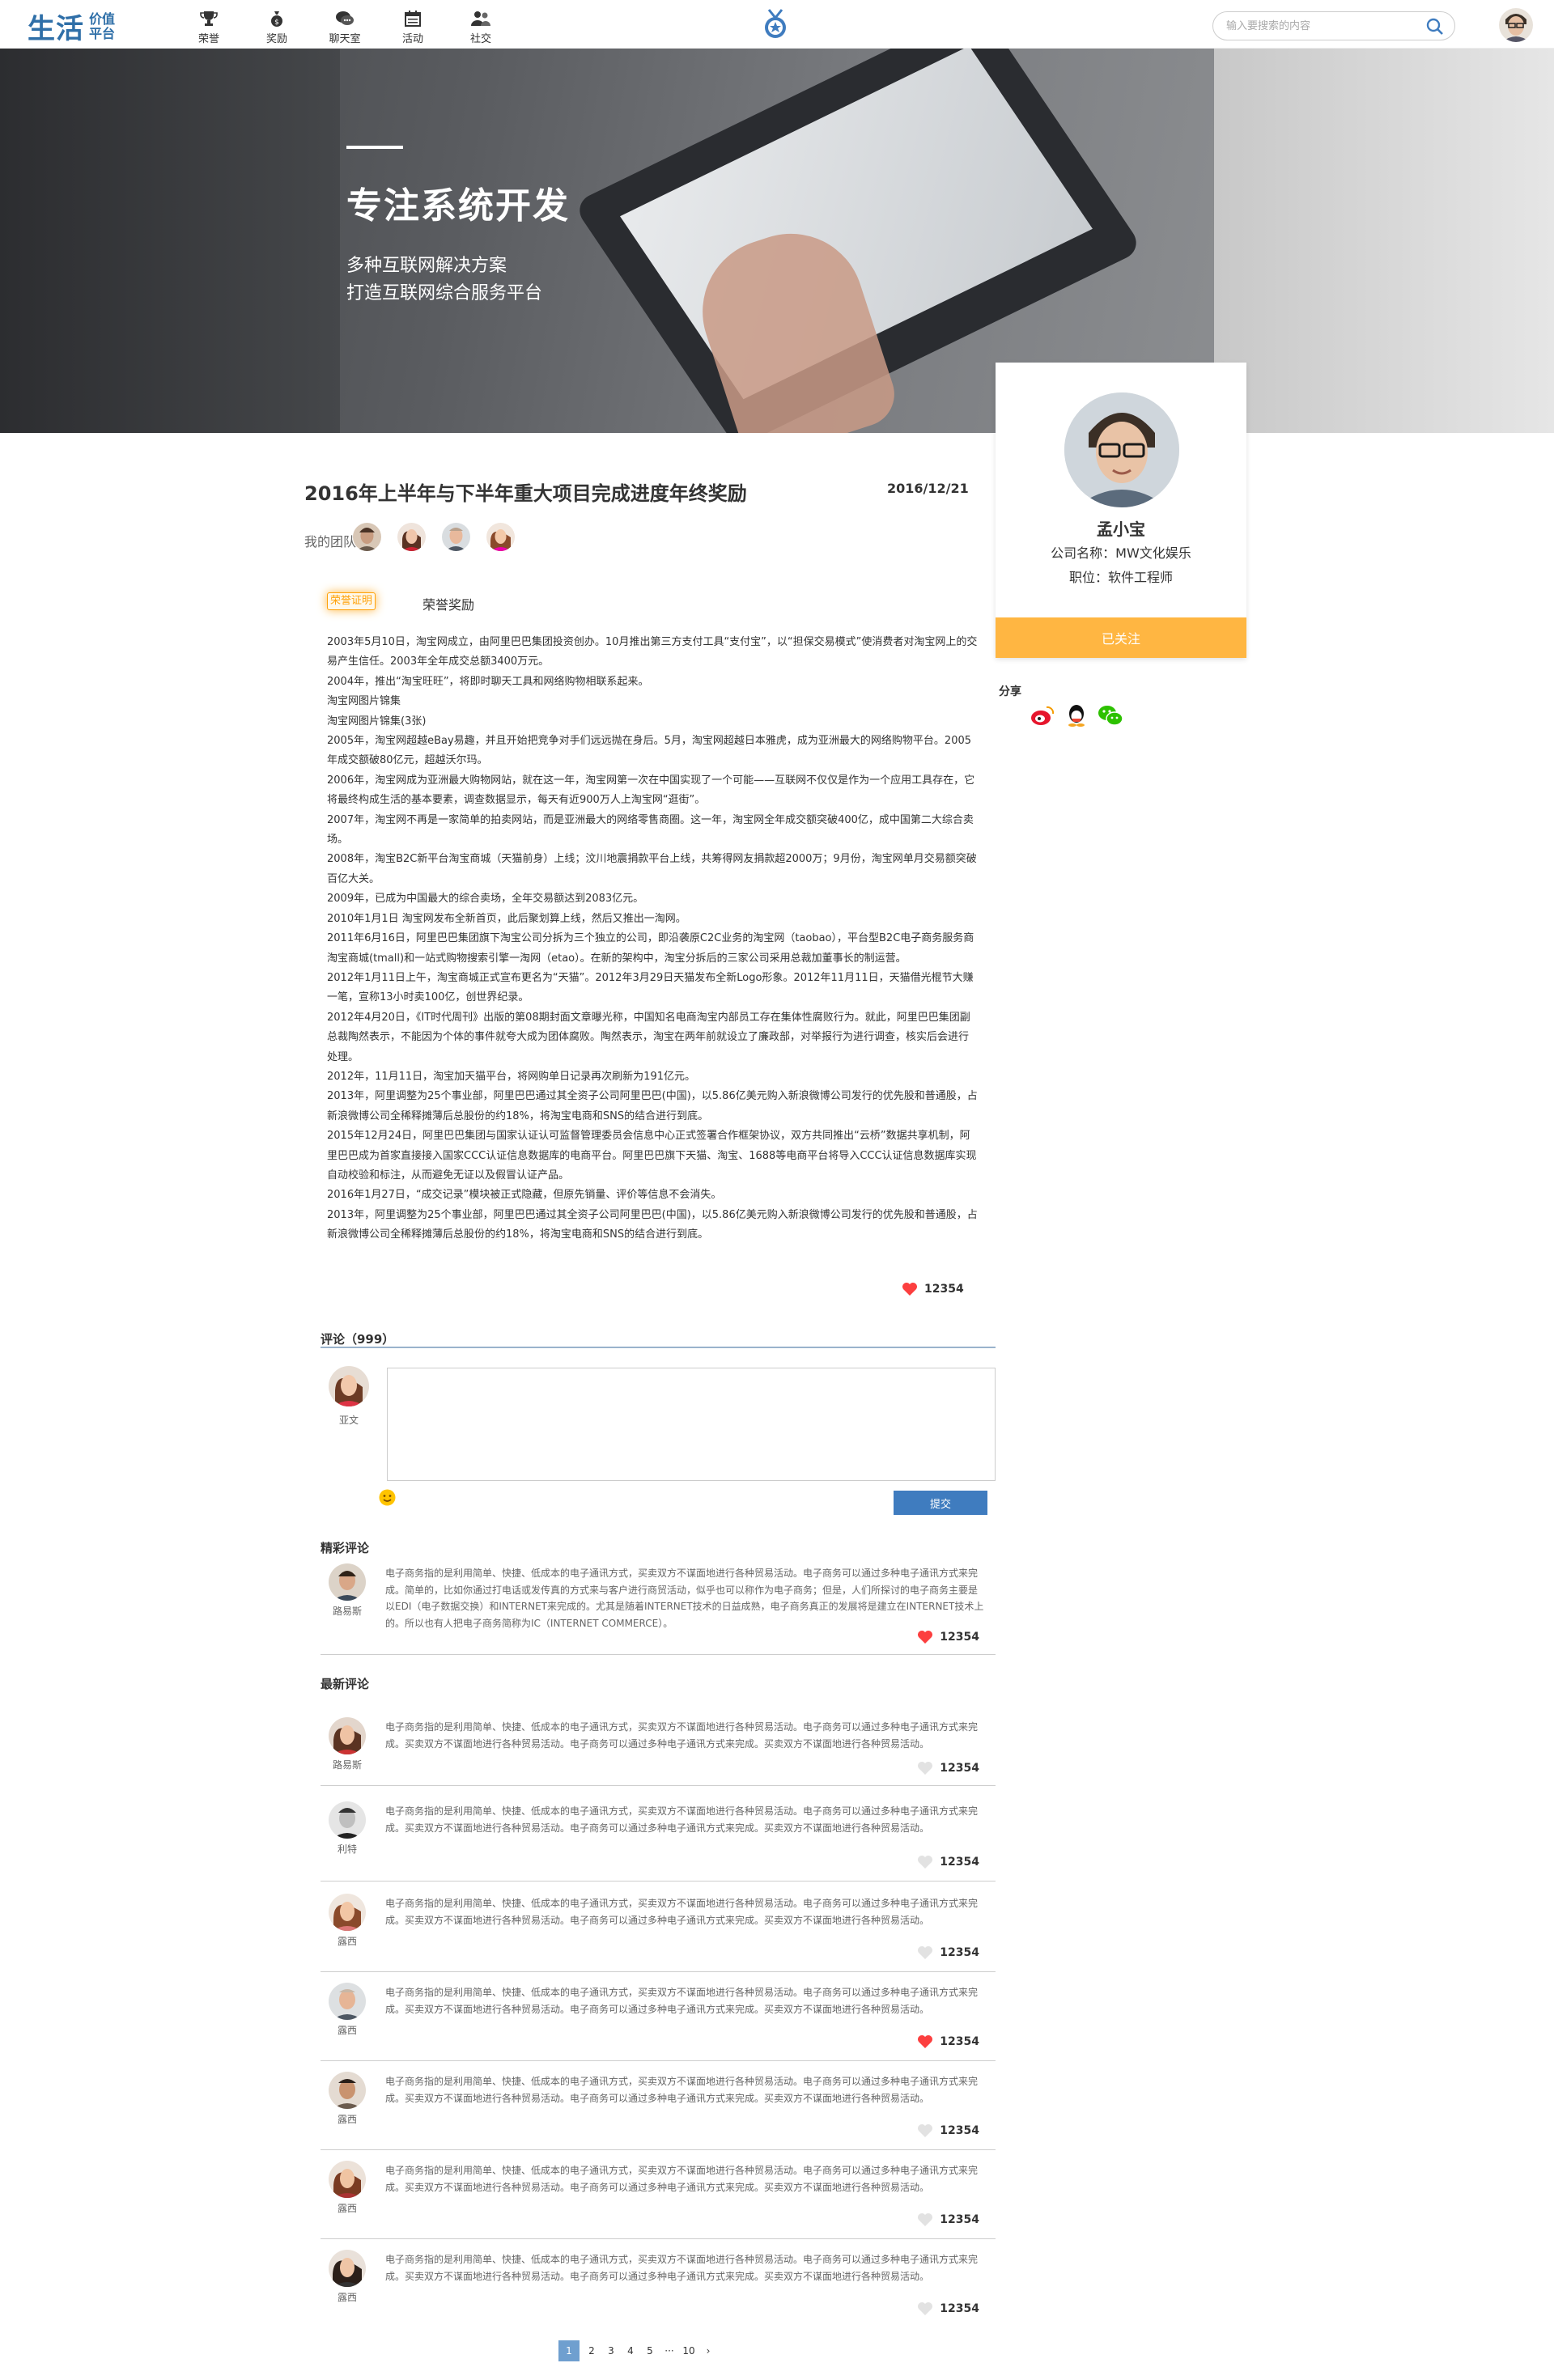 This screenshot has height=2380, width=1554. What do you see at coordinates (591, 2351) in the screenshot?
I see `page-2: 2` at bounding box center [591, 2351].